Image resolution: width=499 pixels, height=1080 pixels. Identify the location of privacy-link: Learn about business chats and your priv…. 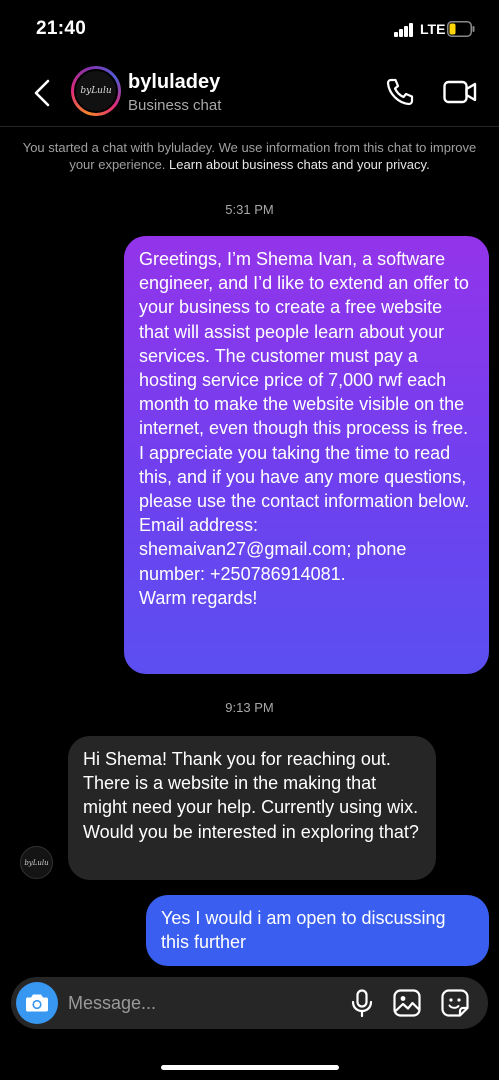
(299, 164).